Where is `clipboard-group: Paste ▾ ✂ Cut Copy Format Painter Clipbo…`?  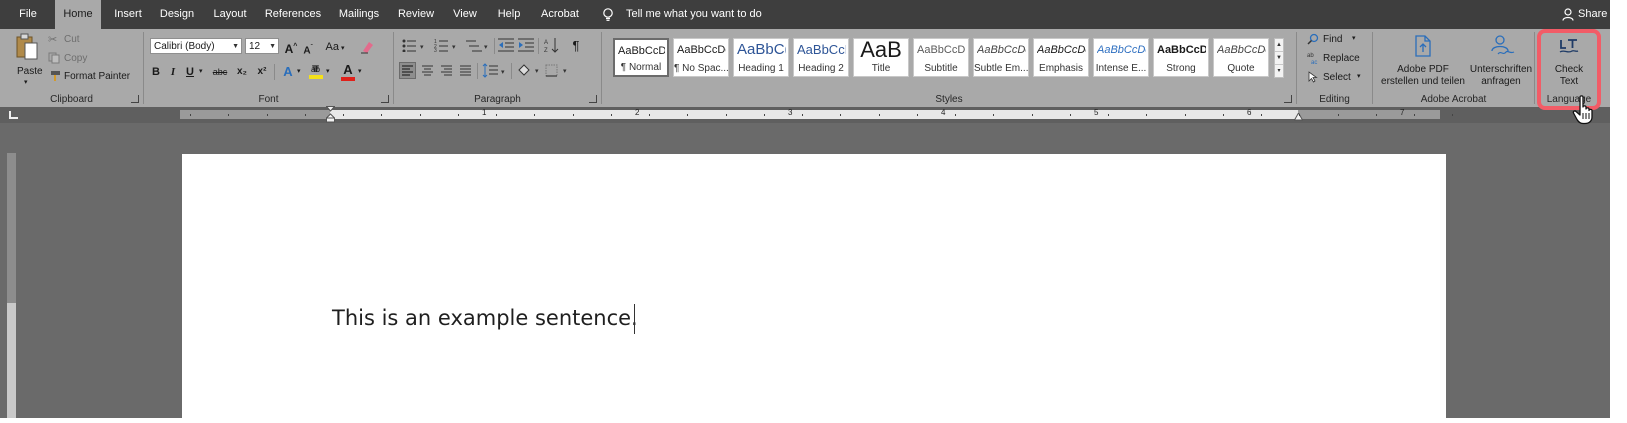 clipboard-group: Paste ▾ ✂ Cut Copy Format Painter Clipbo… is located at coordinates (71, 68).